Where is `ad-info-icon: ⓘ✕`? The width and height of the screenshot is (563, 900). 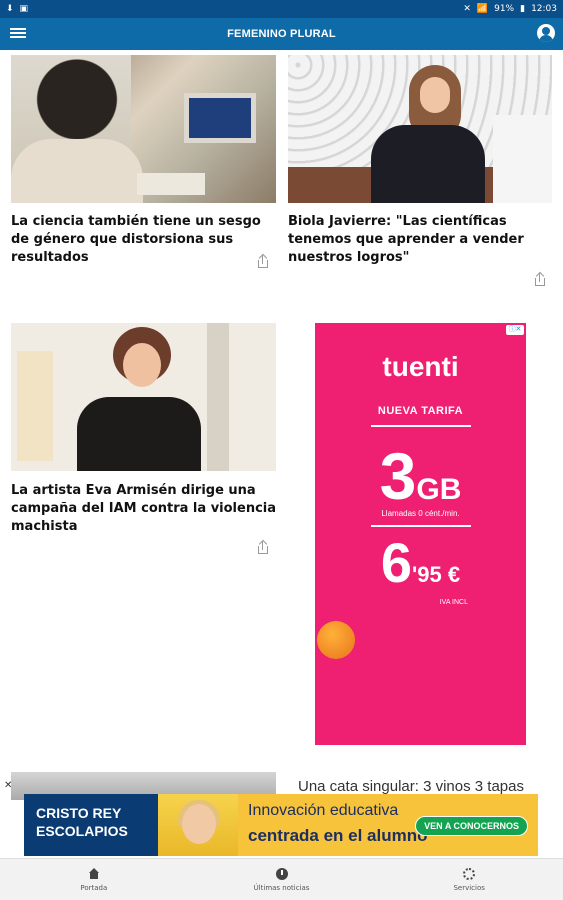 ad-info-icon: ⓘ✕ is located at coordinates (515, 330).